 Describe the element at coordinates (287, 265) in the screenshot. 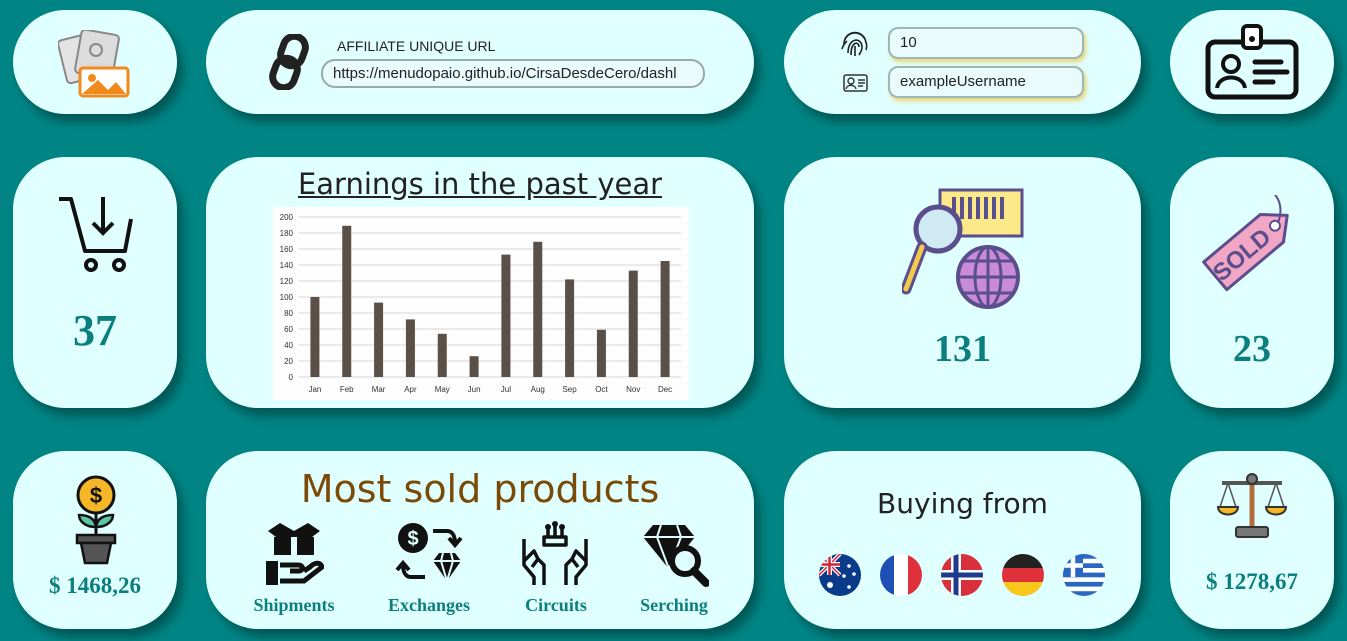

I see `y-tick-label: 140` at that location.